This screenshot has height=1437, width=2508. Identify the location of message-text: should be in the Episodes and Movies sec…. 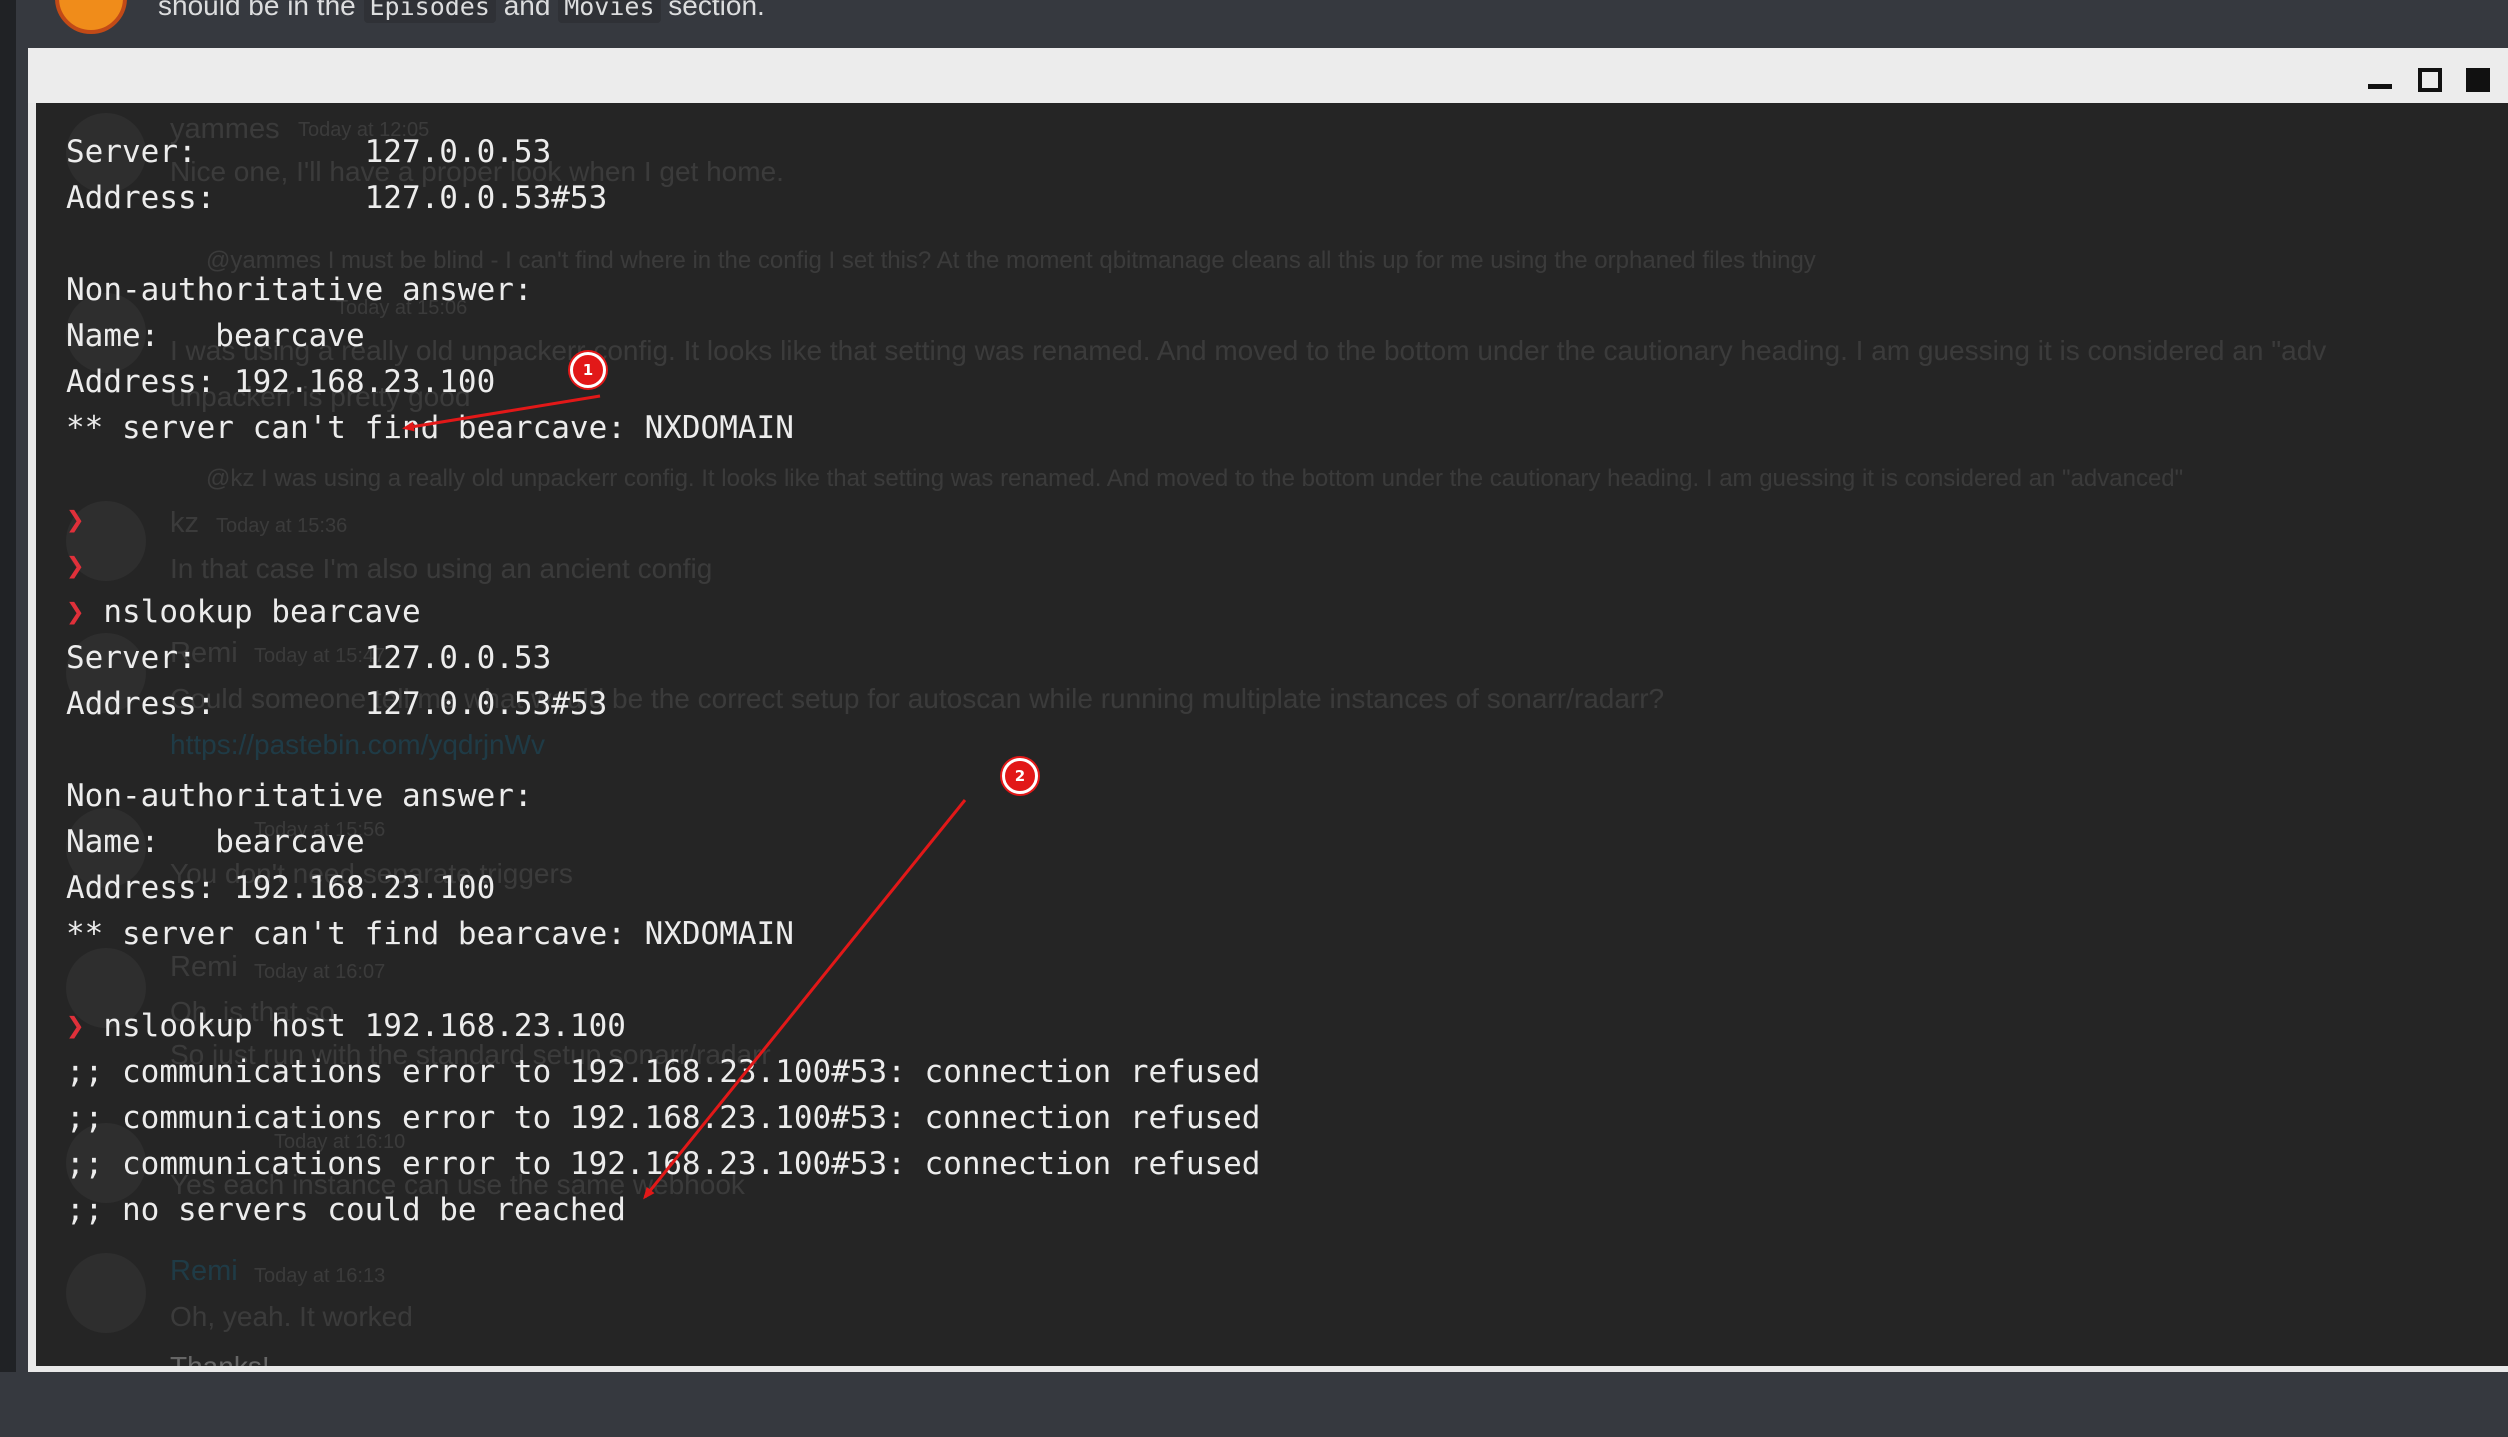
(461, 11).